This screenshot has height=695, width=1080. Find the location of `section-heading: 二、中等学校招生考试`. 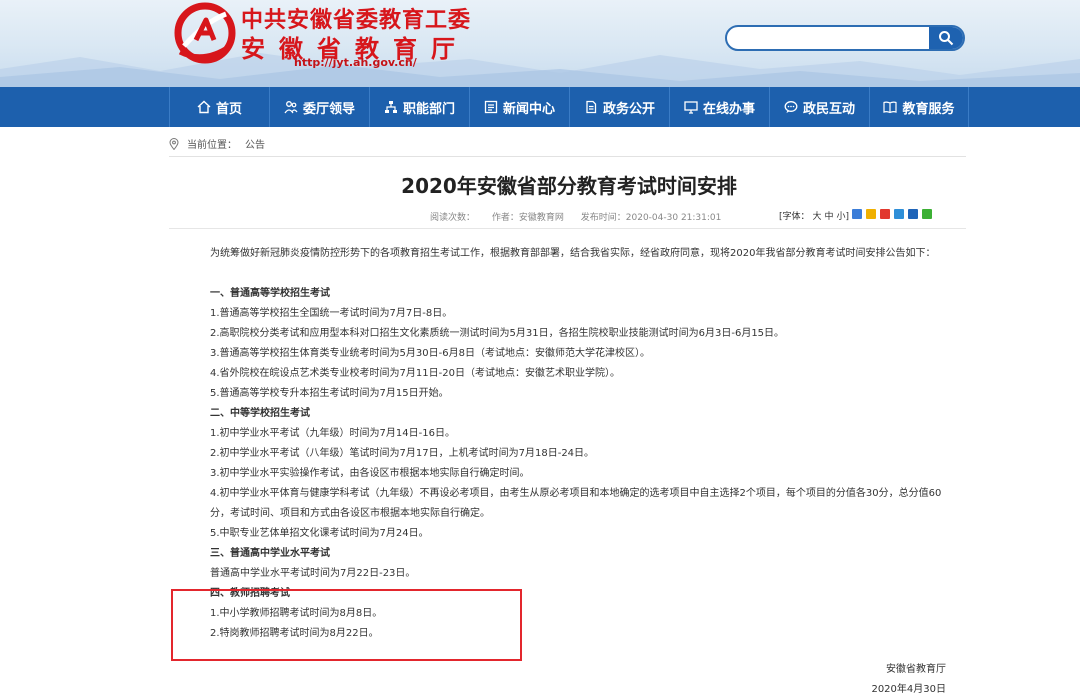

section-heading: 二、中等学校招生考试 is located at coordinates (260, 413).